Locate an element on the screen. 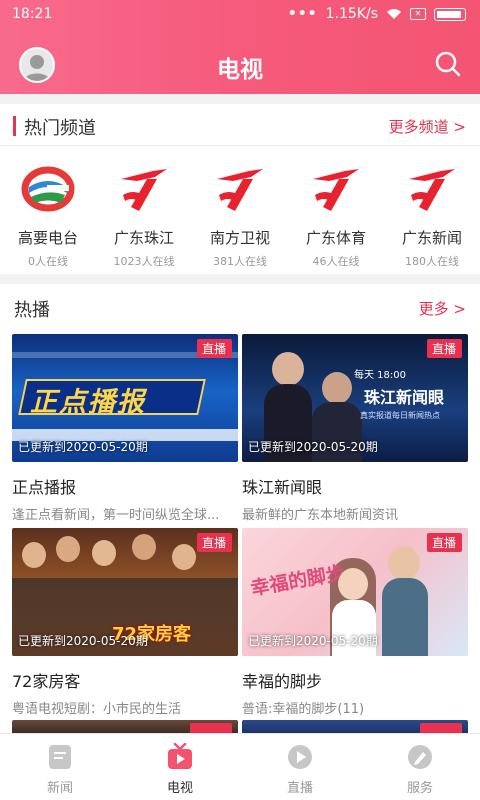 The height and width of the screenshot is (800, 480). gaoyao-radio-logo-icon is located at coordinates (48, 189).